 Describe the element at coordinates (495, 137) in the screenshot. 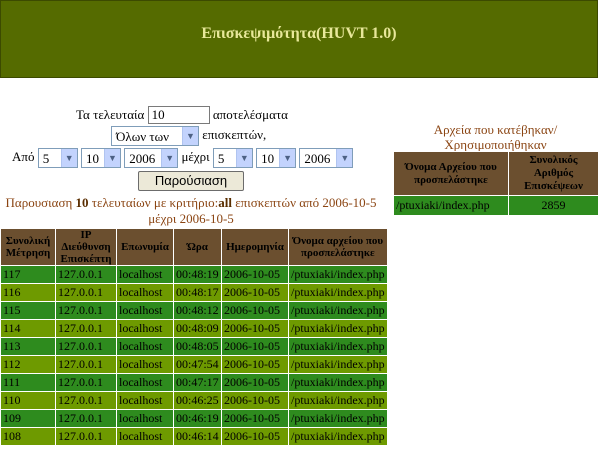

I see `files-title: Αρχεία που κατέβηκαν/Χρησιμοποιήθηκαν` at that location.